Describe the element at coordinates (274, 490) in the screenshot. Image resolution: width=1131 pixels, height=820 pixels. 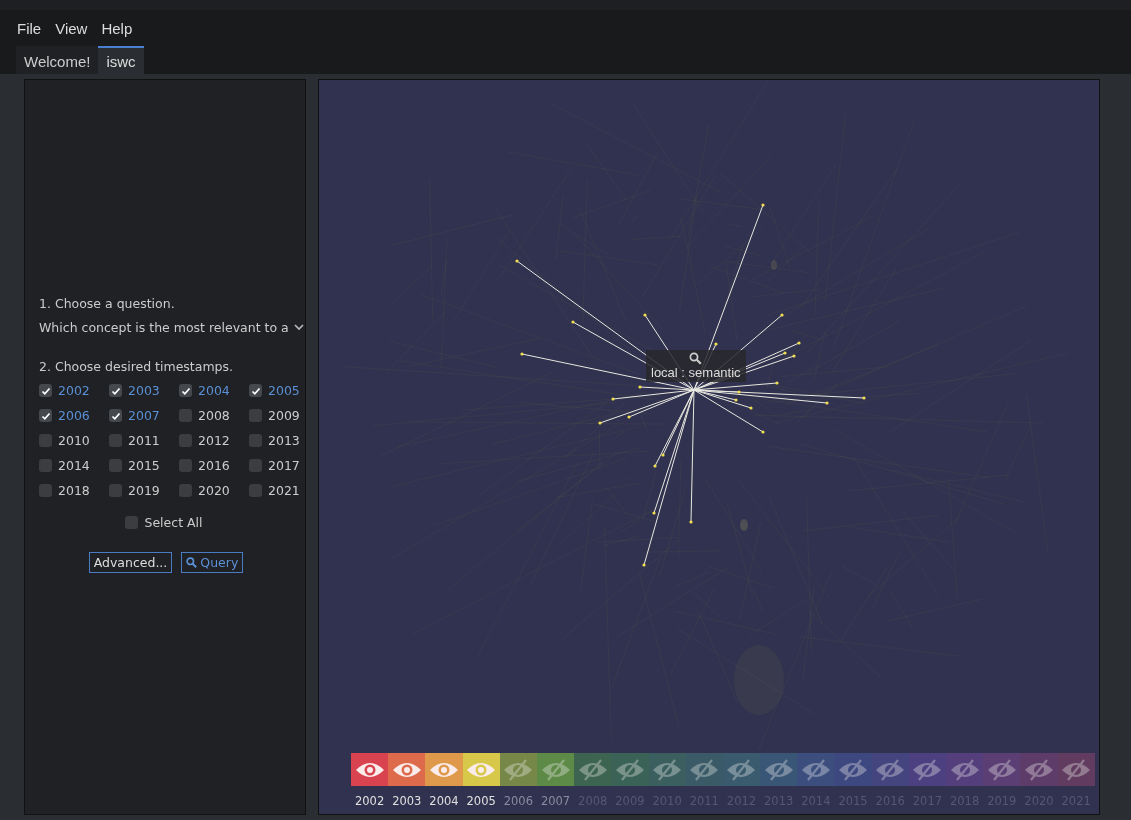
I see `year-checkbox: 2021` at that location.